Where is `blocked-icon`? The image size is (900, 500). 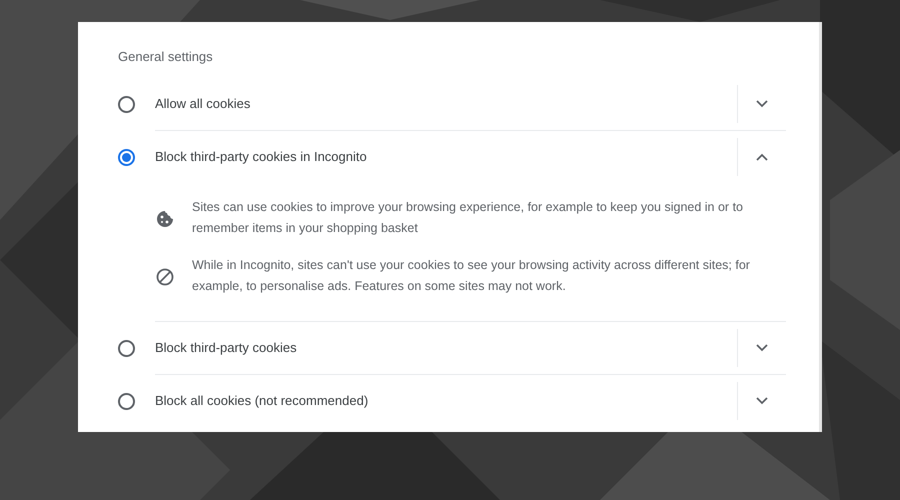 blocked-icon is located at coordinates (165, 276).